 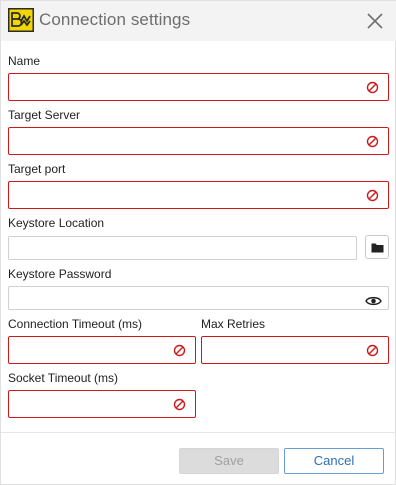 What do you see at coordinates (198, 432) in the screenshot?
I see `footer-divider` at bounding box center [198, 432].